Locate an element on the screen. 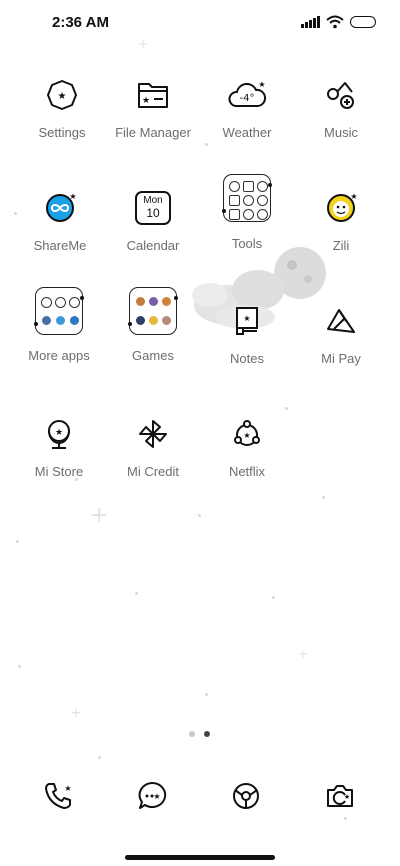 The image size is (400, 866). battery-icon is located at coordinates (363, 22).